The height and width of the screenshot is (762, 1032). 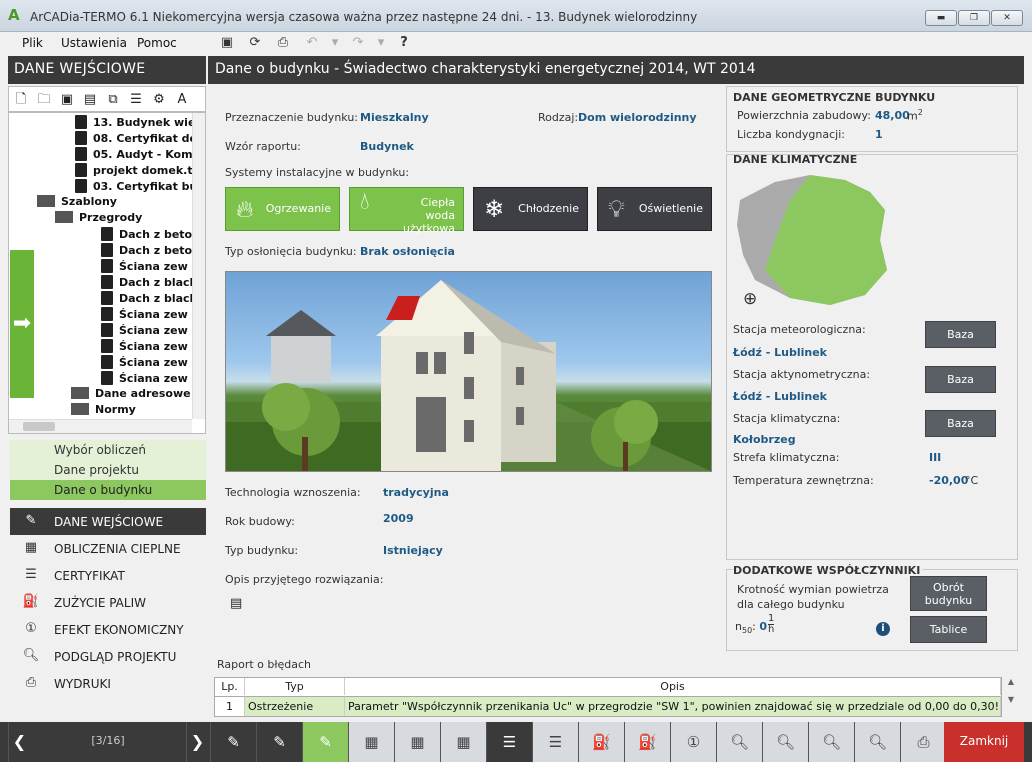 What do you see at coordinates (134, 170) in the screenshot?
I see `tree-item: projekt domek.t` at bounding box center [134, 170].